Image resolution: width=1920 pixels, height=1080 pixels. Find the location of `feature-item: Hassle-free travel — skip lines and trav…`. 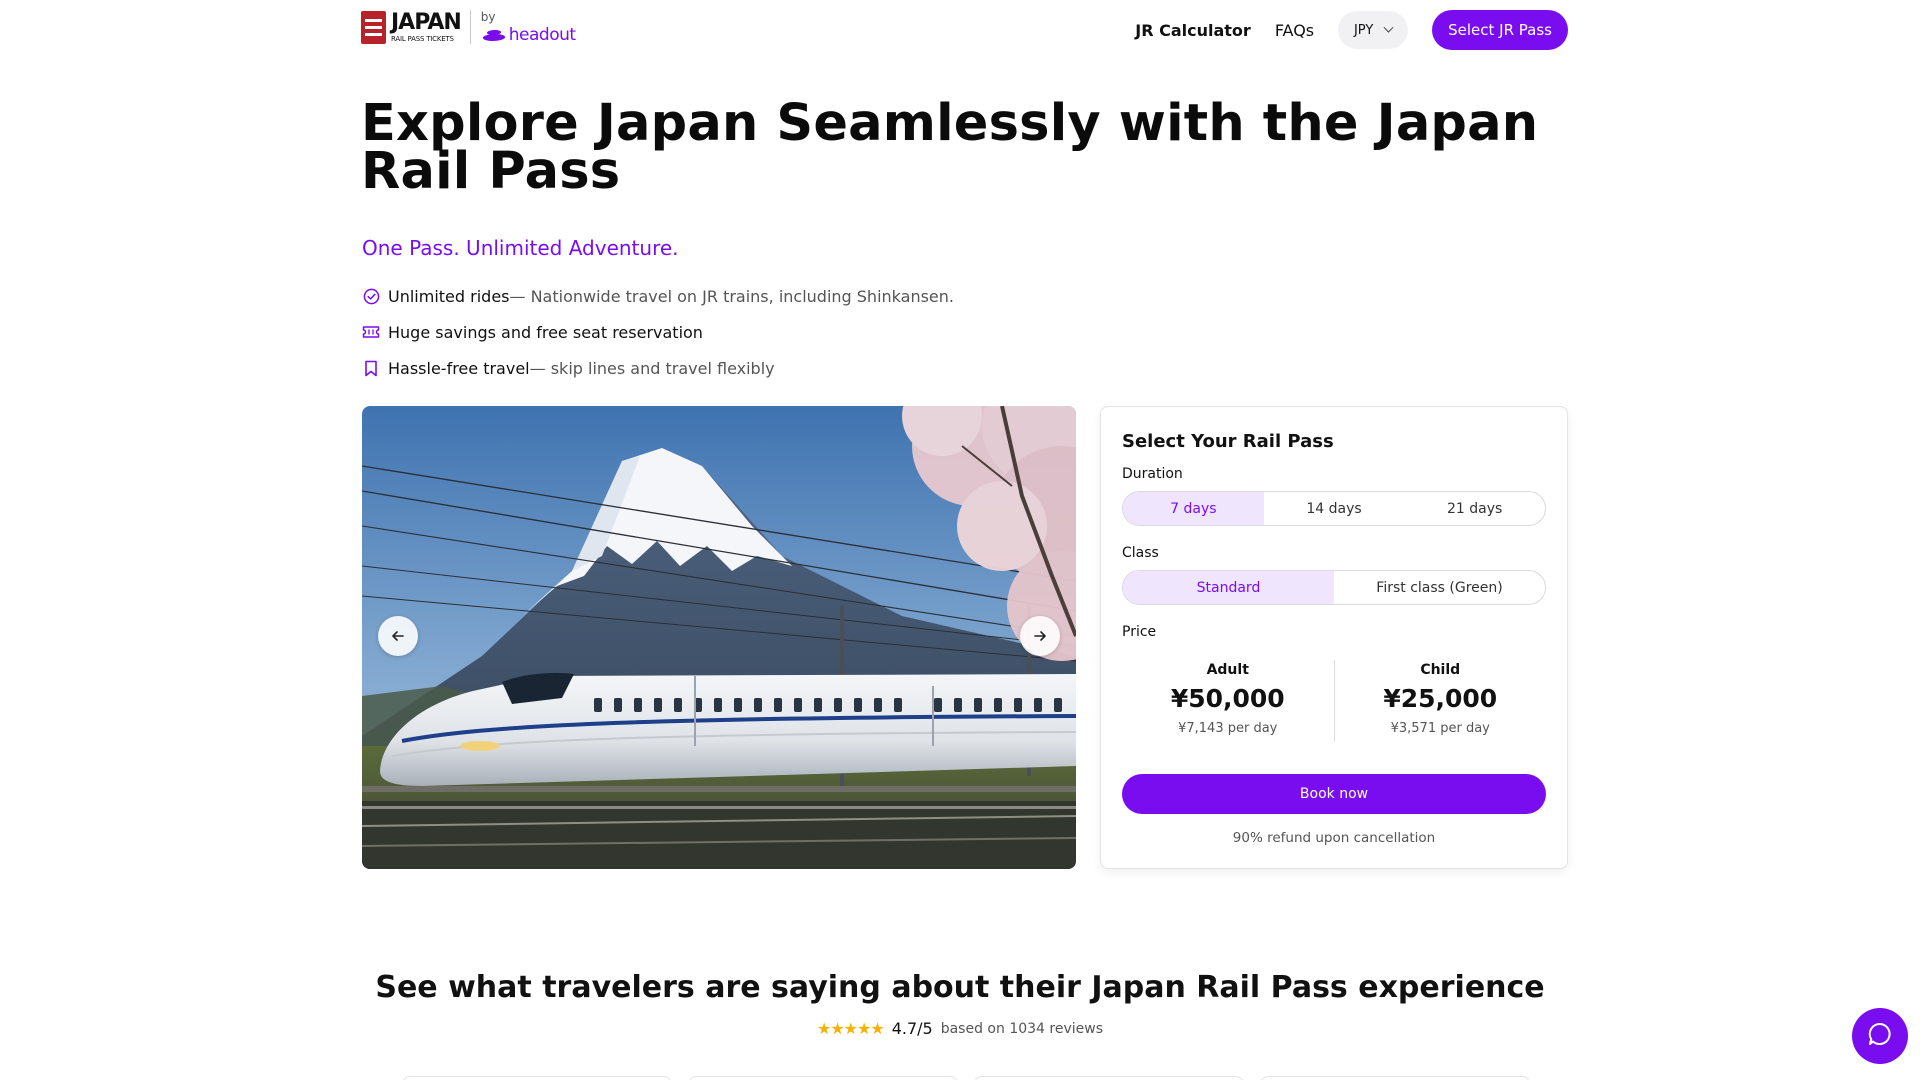

feature-item: Hassle-free travel — skip lines and trav… is located at coordinates (658, 368).